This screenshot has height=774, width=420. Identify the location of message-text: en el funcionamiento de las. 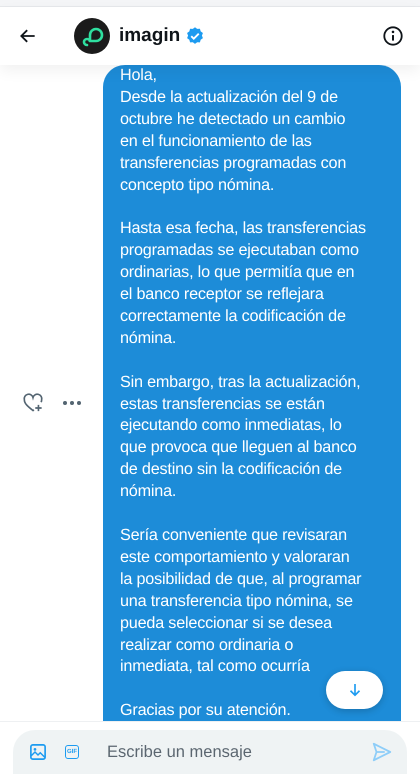
(216, 141).